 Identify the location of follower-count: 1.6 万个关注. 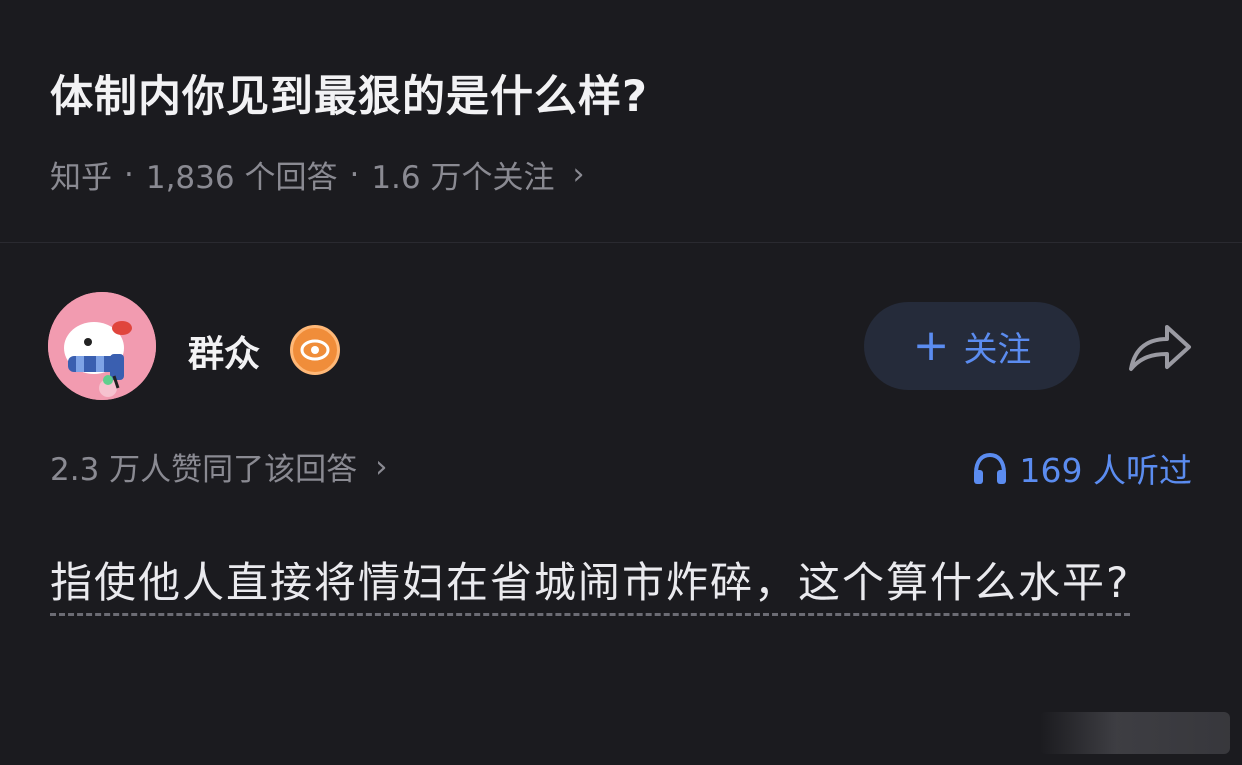
(463, 178).